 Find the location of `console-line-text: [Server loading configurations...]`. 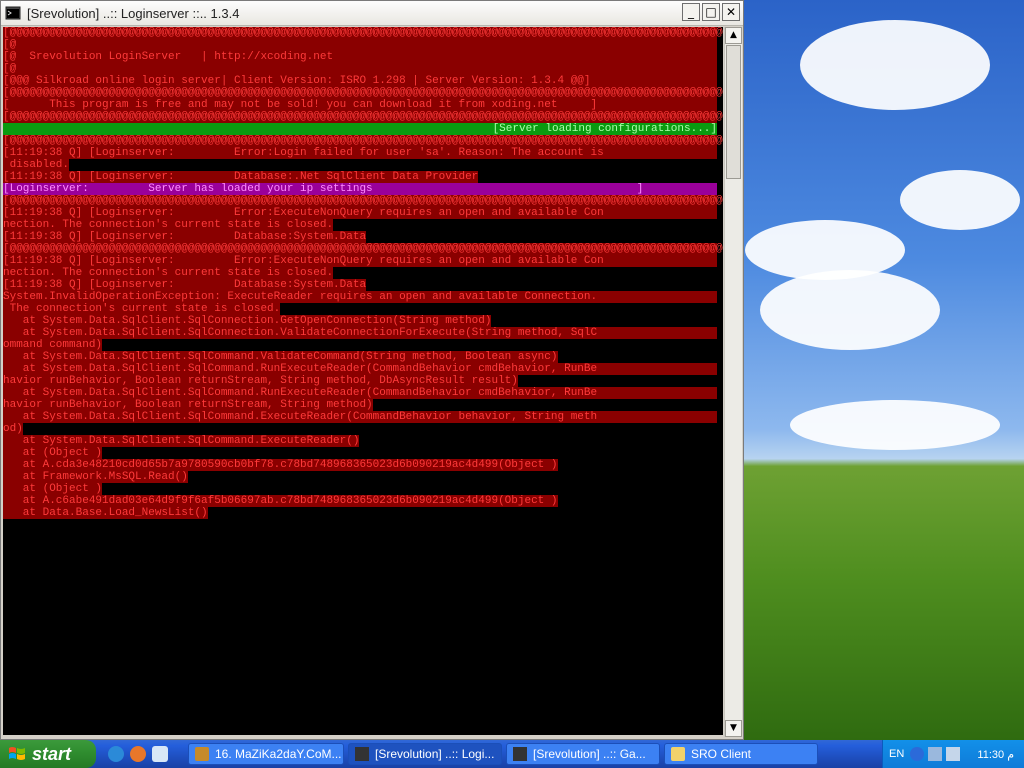

console-line-text: [Server loading configurations...] is located at coordinates (360, 129).